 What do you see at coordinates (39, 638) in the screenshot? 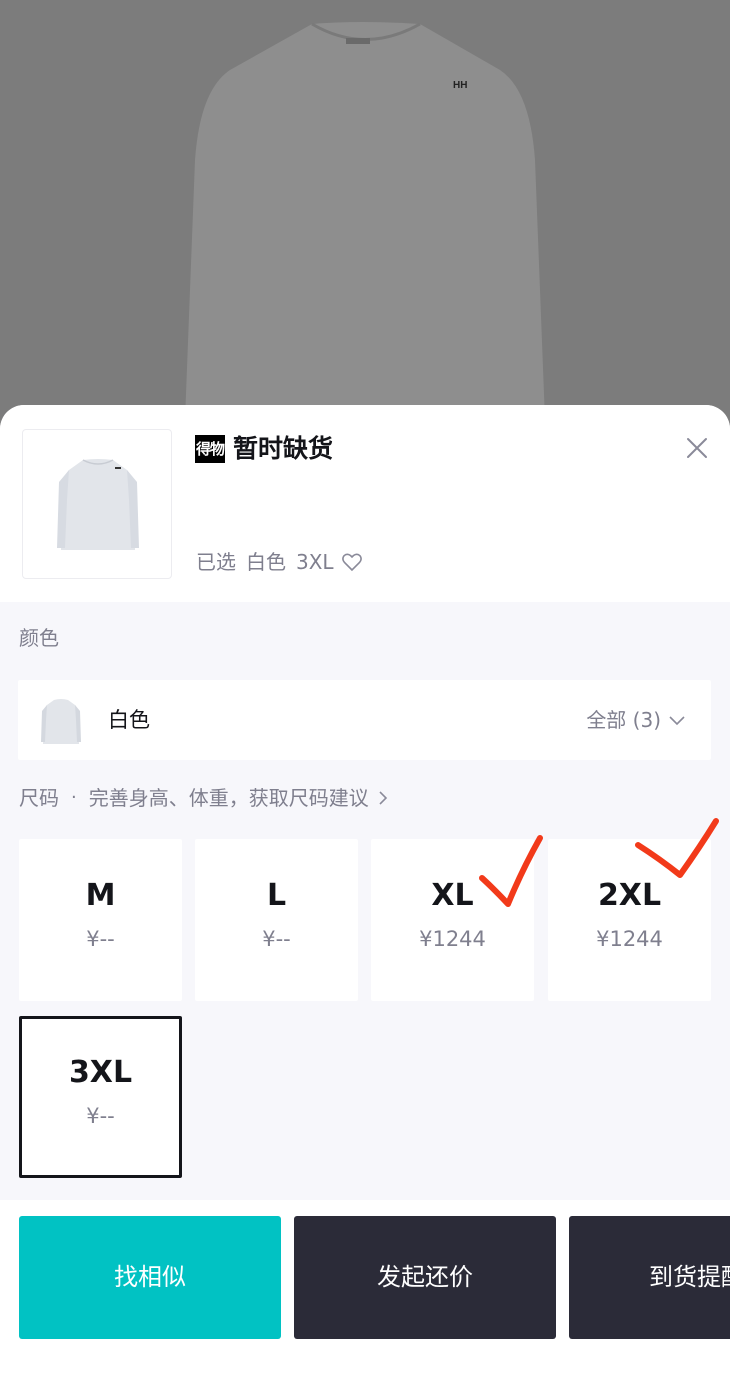
I see `color-section-label: 颜色` at bounding box center [39, 638].